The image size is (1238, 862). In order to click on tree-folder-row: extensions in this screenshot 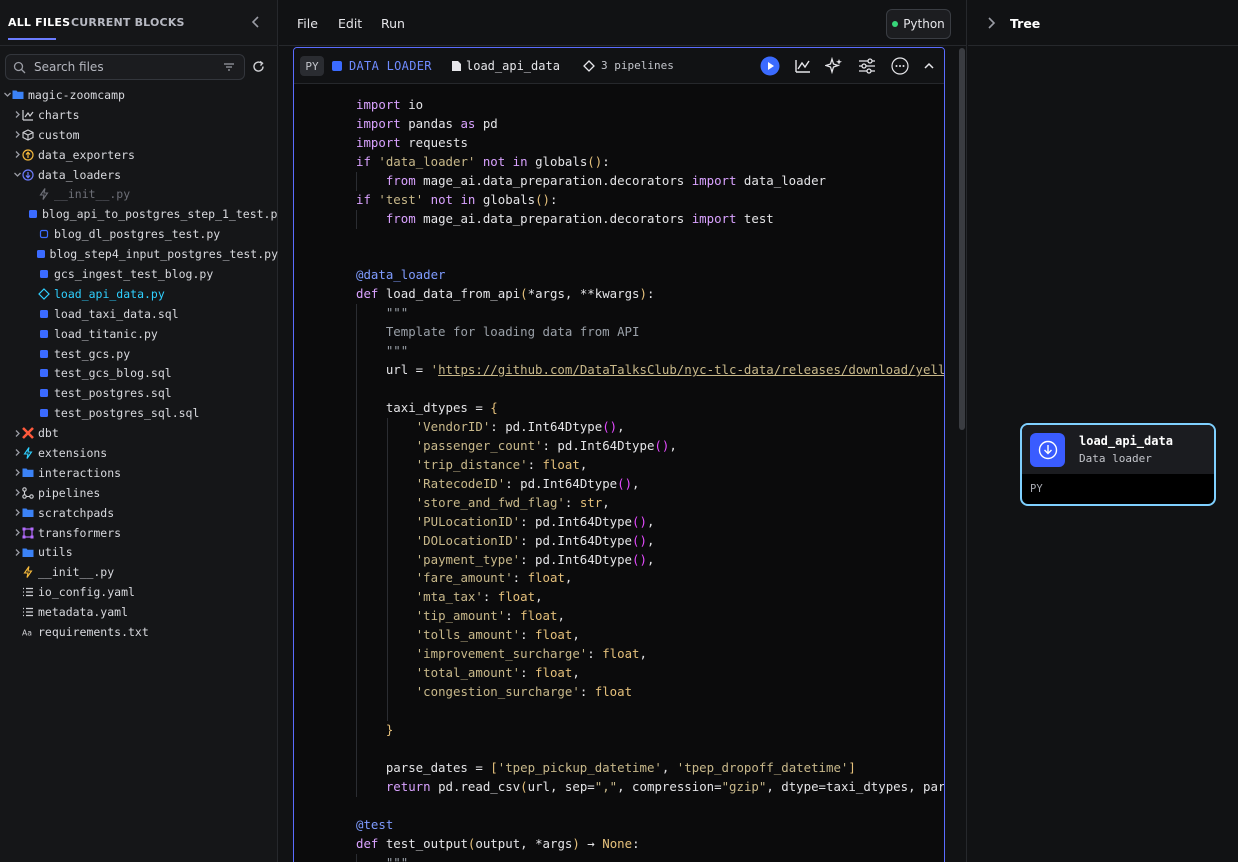, I will do `click(139, 453)`.